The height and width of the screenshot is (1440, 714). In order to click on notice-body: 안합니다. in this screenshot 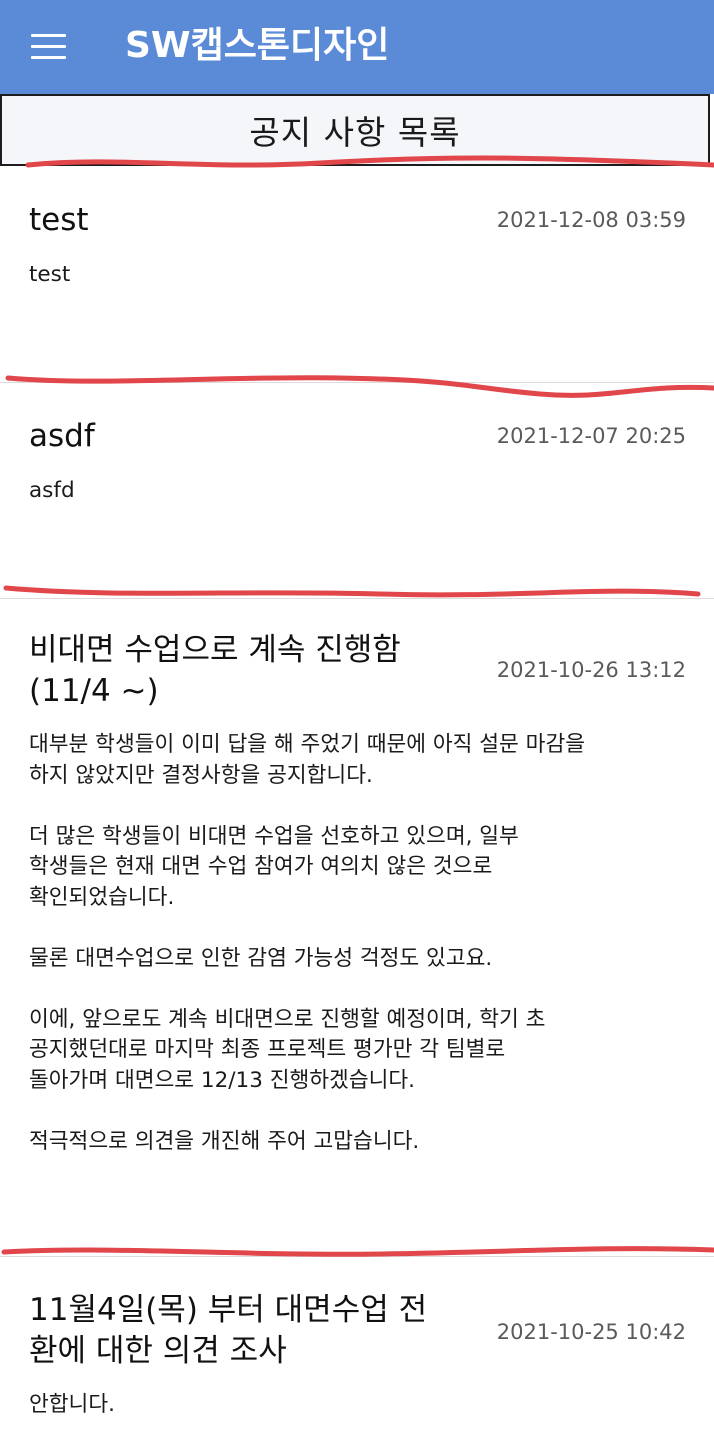, I will do `click(72, 1404)`.